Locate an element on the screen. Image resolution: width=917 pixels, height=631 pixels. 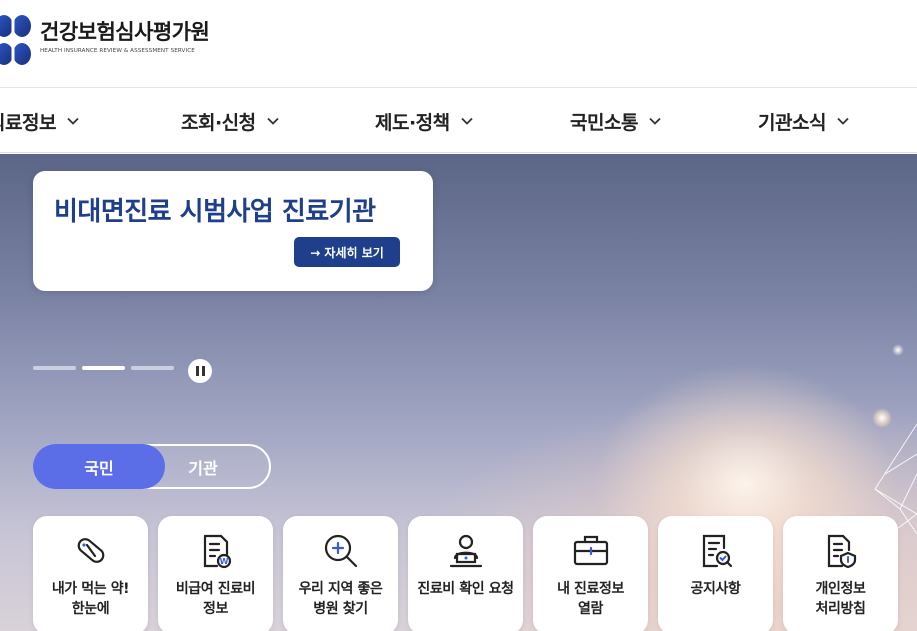
briefcase-icon is located at coordinates (591, 550).